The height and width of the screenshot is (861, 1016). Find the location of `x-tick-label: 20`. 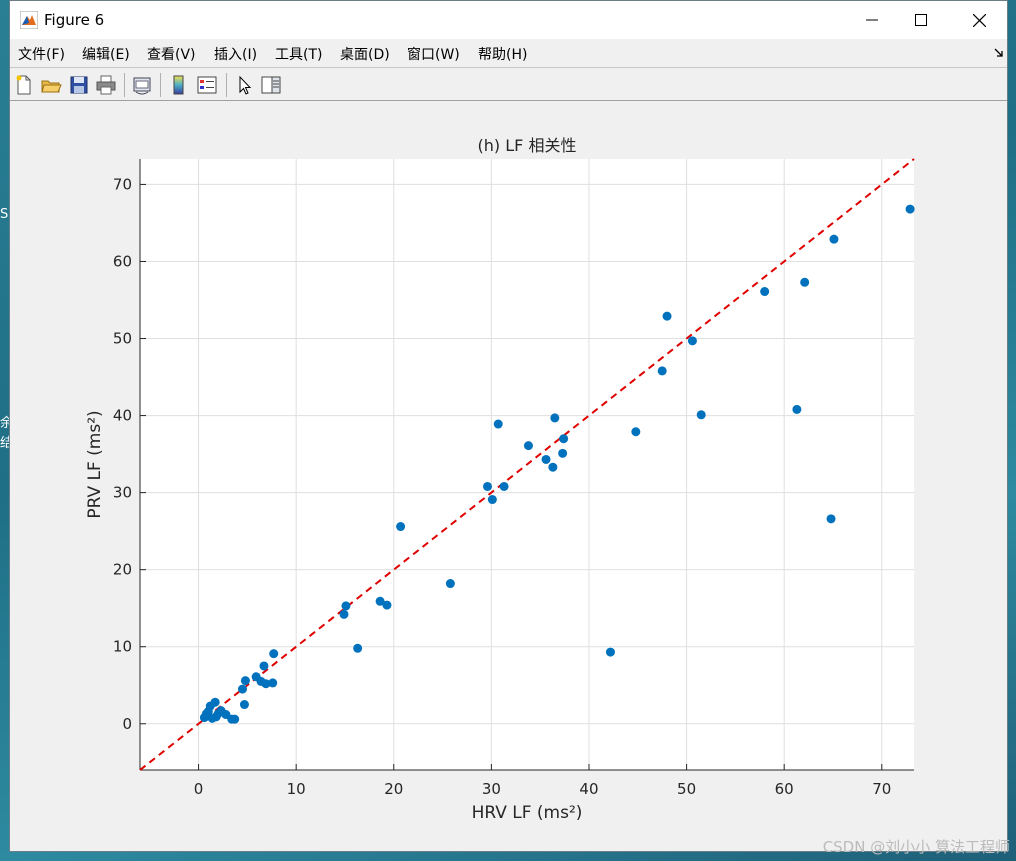

x-tick-label: 20 is located at coordinates (393, 789).